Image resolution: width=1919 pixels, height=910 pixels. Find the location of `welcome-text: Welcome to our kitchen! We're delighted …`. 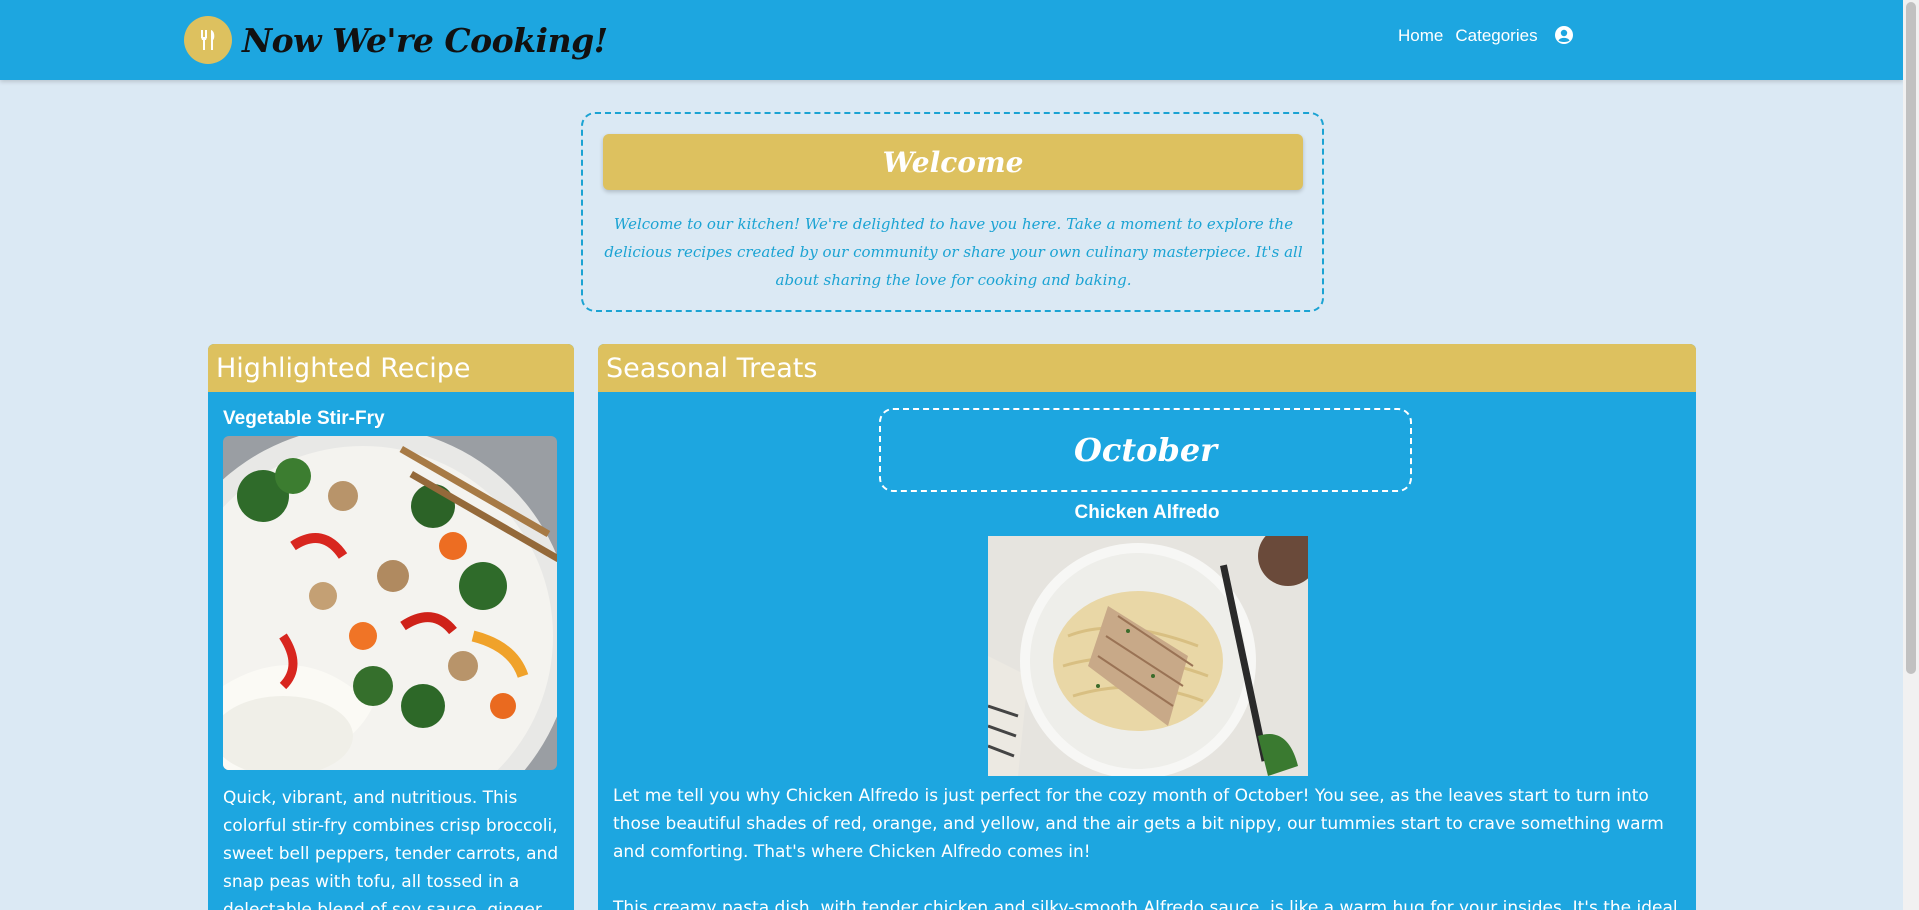

welcome-text: Welcome to our kitchen! We're delighted … is located at coordinates (953, 252).